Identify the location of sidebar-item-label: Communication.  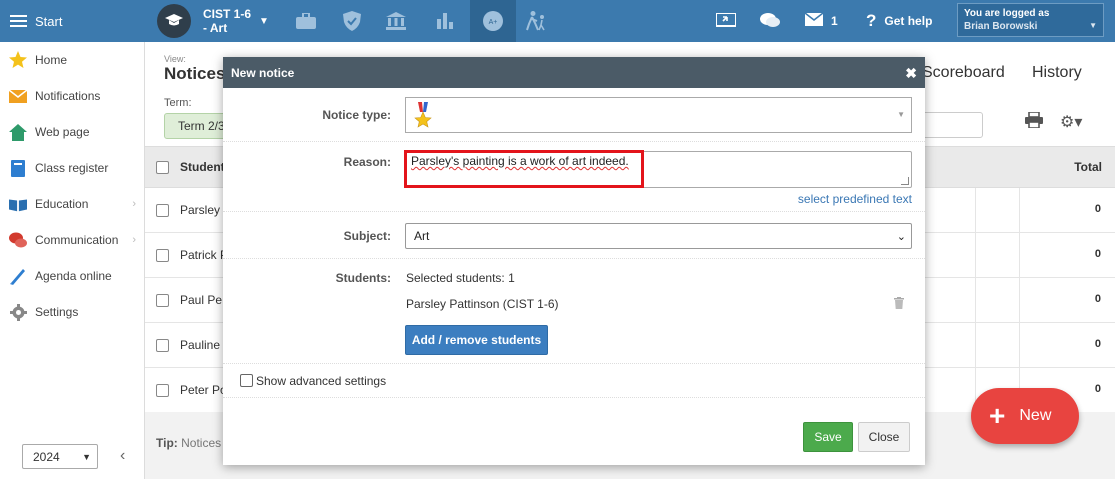
(77, 240).